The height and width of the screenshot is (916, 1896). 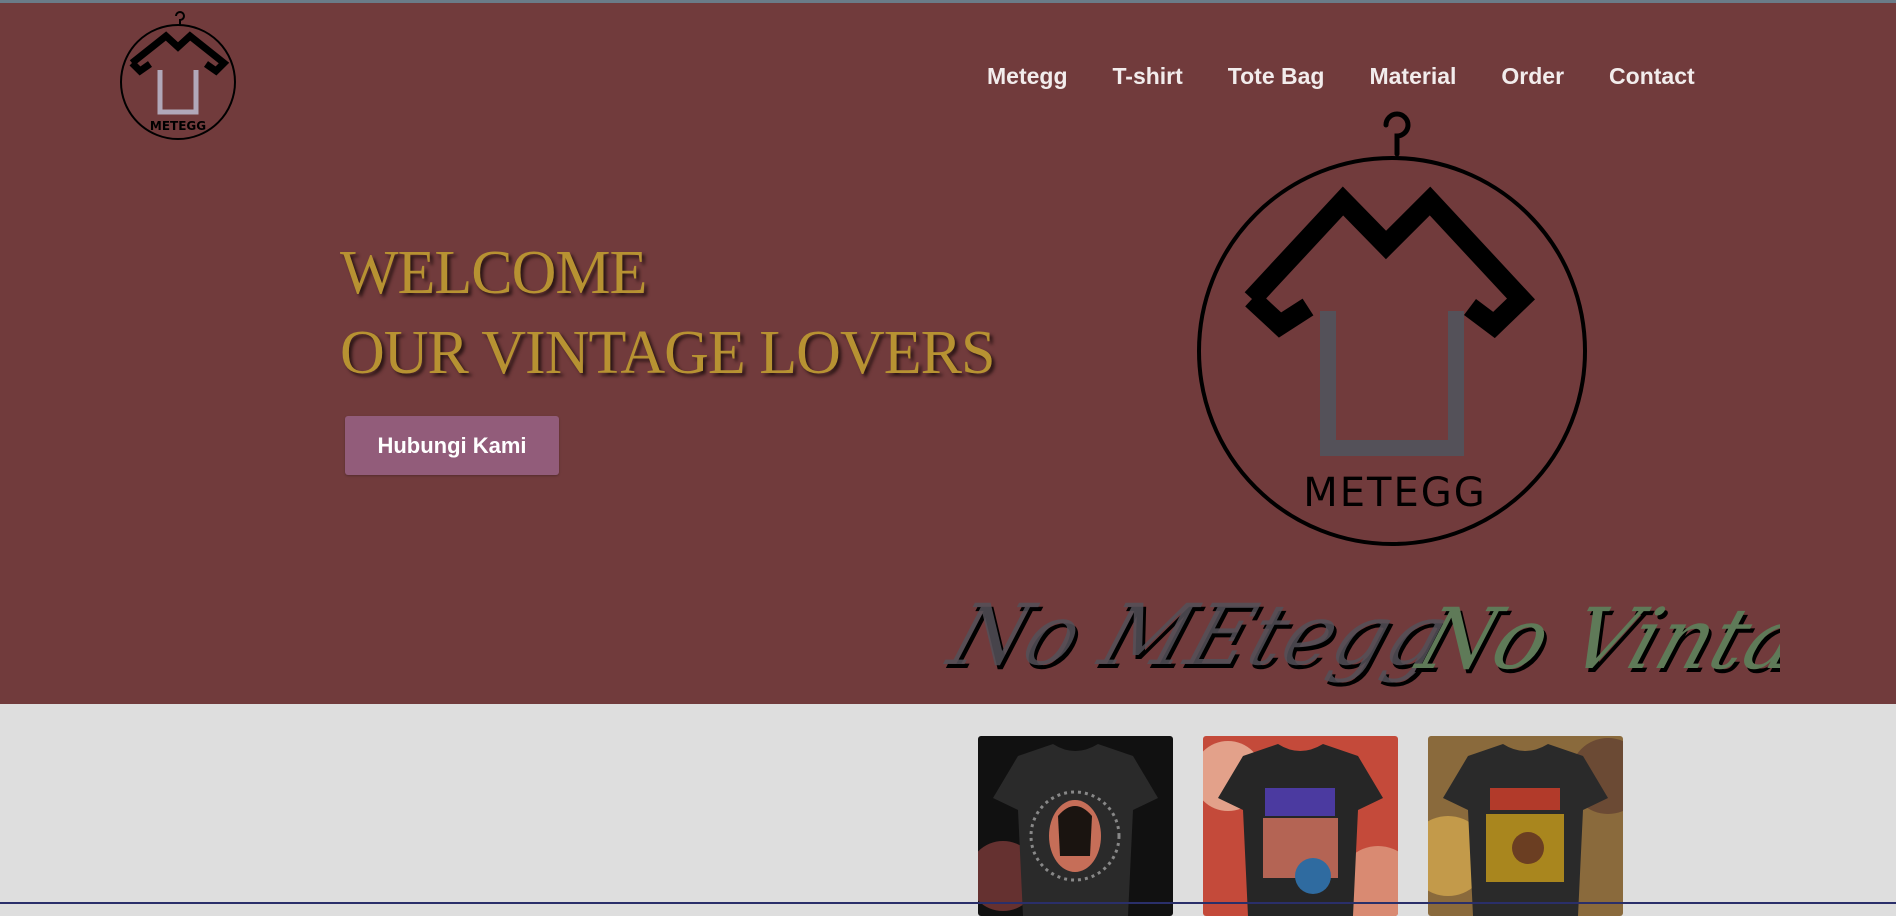 I want to click on nav-item-tote-bag: Tote Bag, so click(x=1276, y=76).